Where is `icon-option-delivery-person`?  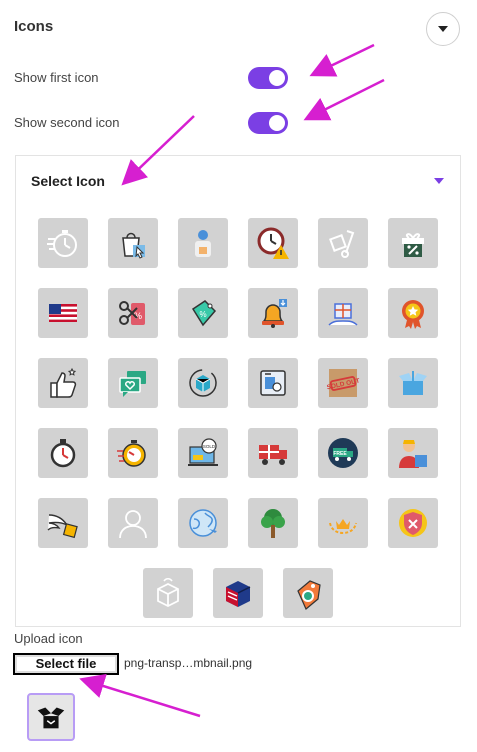 icon-option-delivery-person is located at coordinates (203, 243).